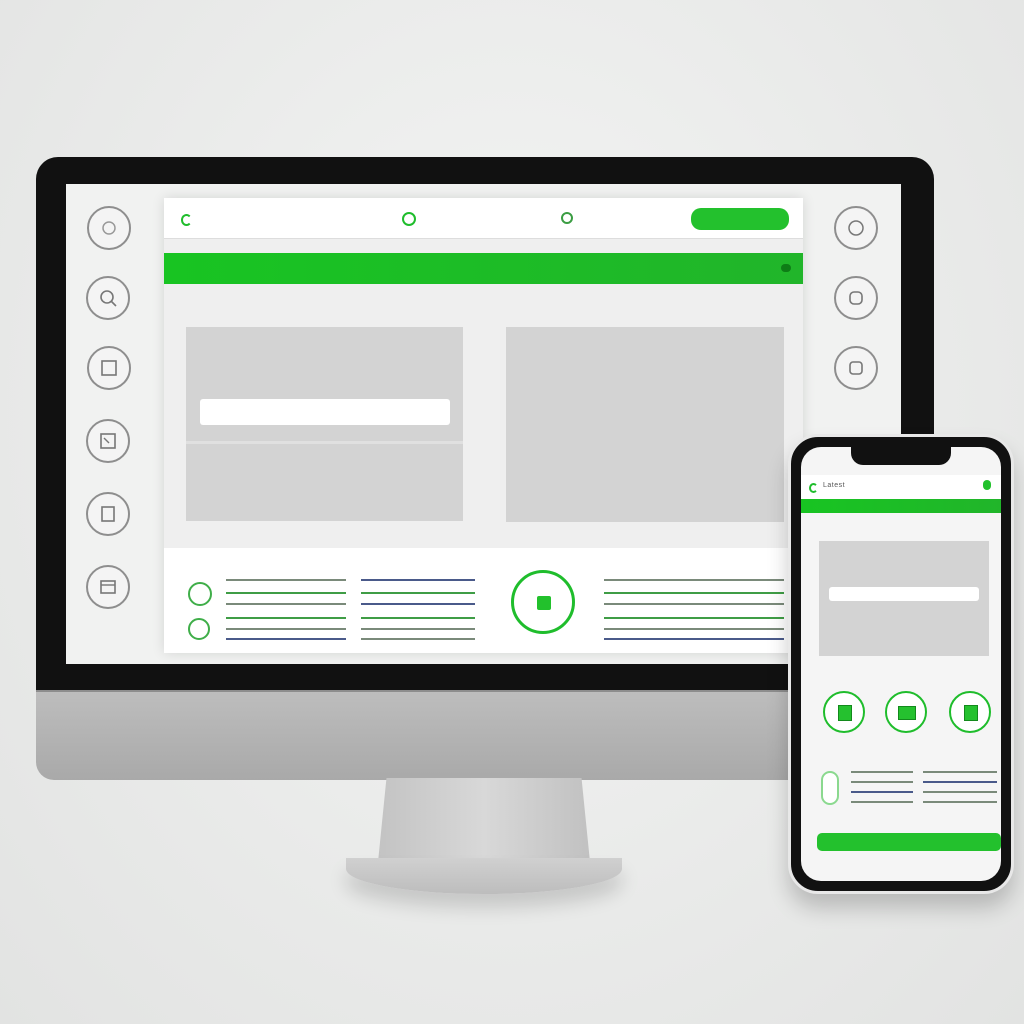 This screenshot has width=1024, height=1024. I want to click on folder-icon, so click(108, 587).